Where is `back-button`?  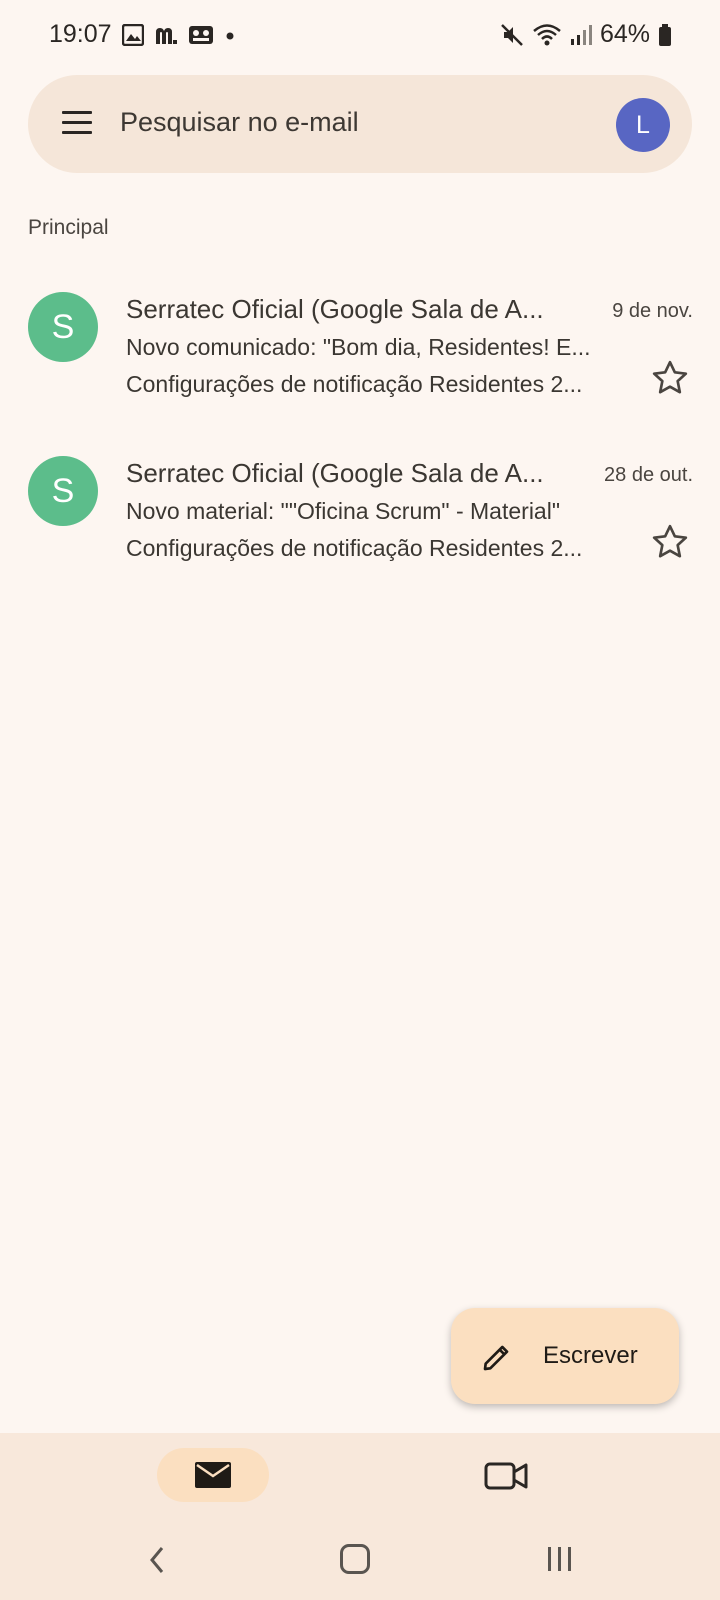
back-button is located at coordinates (158, 1560).